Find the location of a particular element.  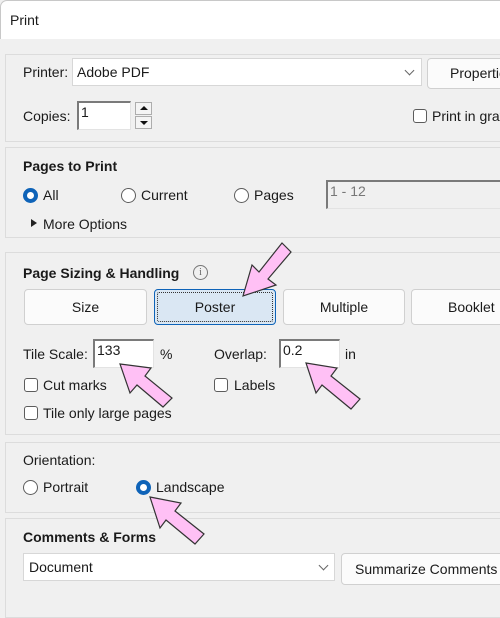

annotation-arrow-landscape is located at coordinates (177, 520).